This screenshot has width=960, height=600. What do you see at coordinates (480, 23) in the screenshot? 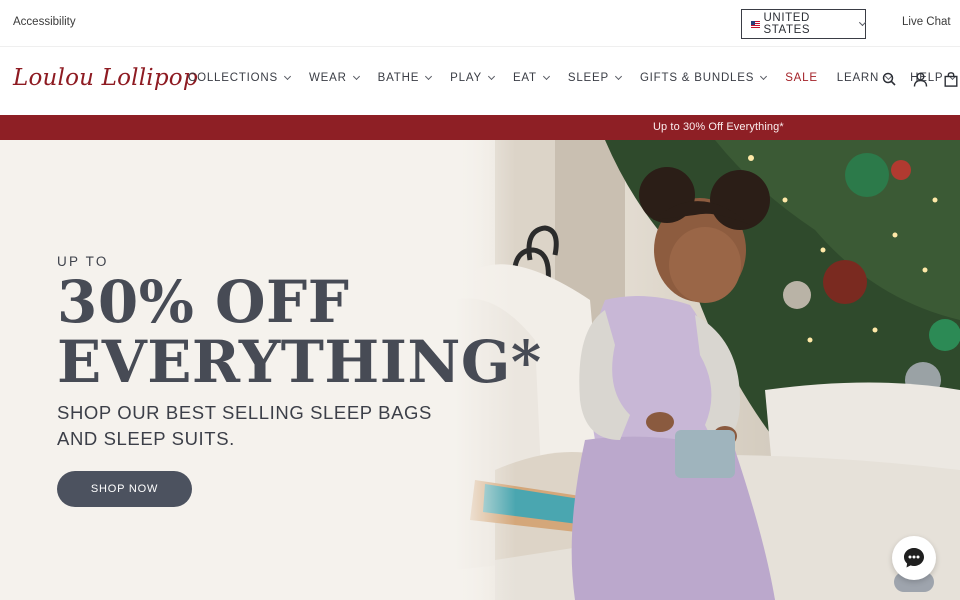
I see `utility-bar: Accessibility UNITED STATES Live Chat` at bounding box center [480, 23].